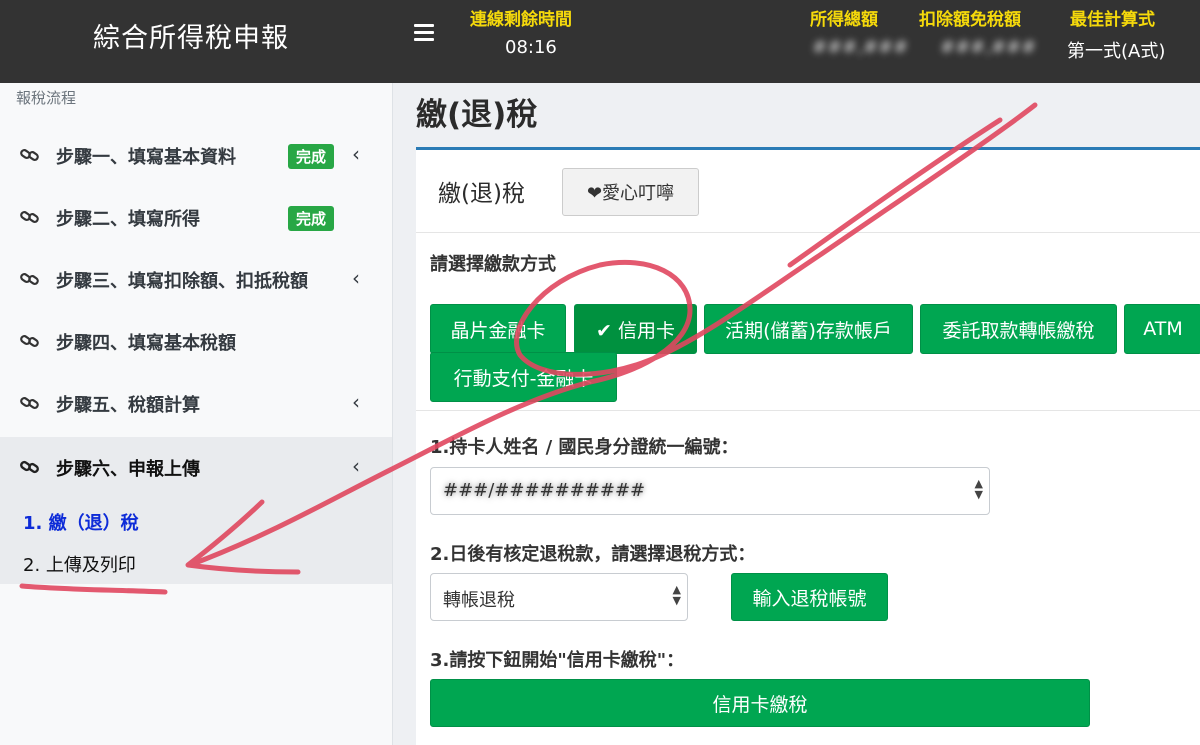  What do you see at coordinates (146, 157) in the screenshot?
I see `step-label: 步驟一、填寫基本資料` at bounding box center [146, 157].